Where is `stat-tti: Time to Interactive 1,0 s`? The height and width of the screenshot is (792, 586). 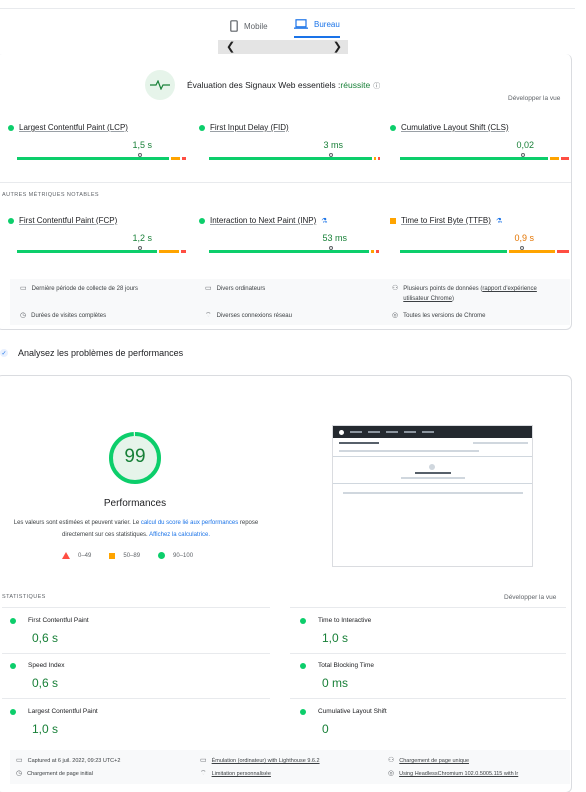 stat-tti: Time to Interactive 1,0 s is located at coordinates (335, 631).